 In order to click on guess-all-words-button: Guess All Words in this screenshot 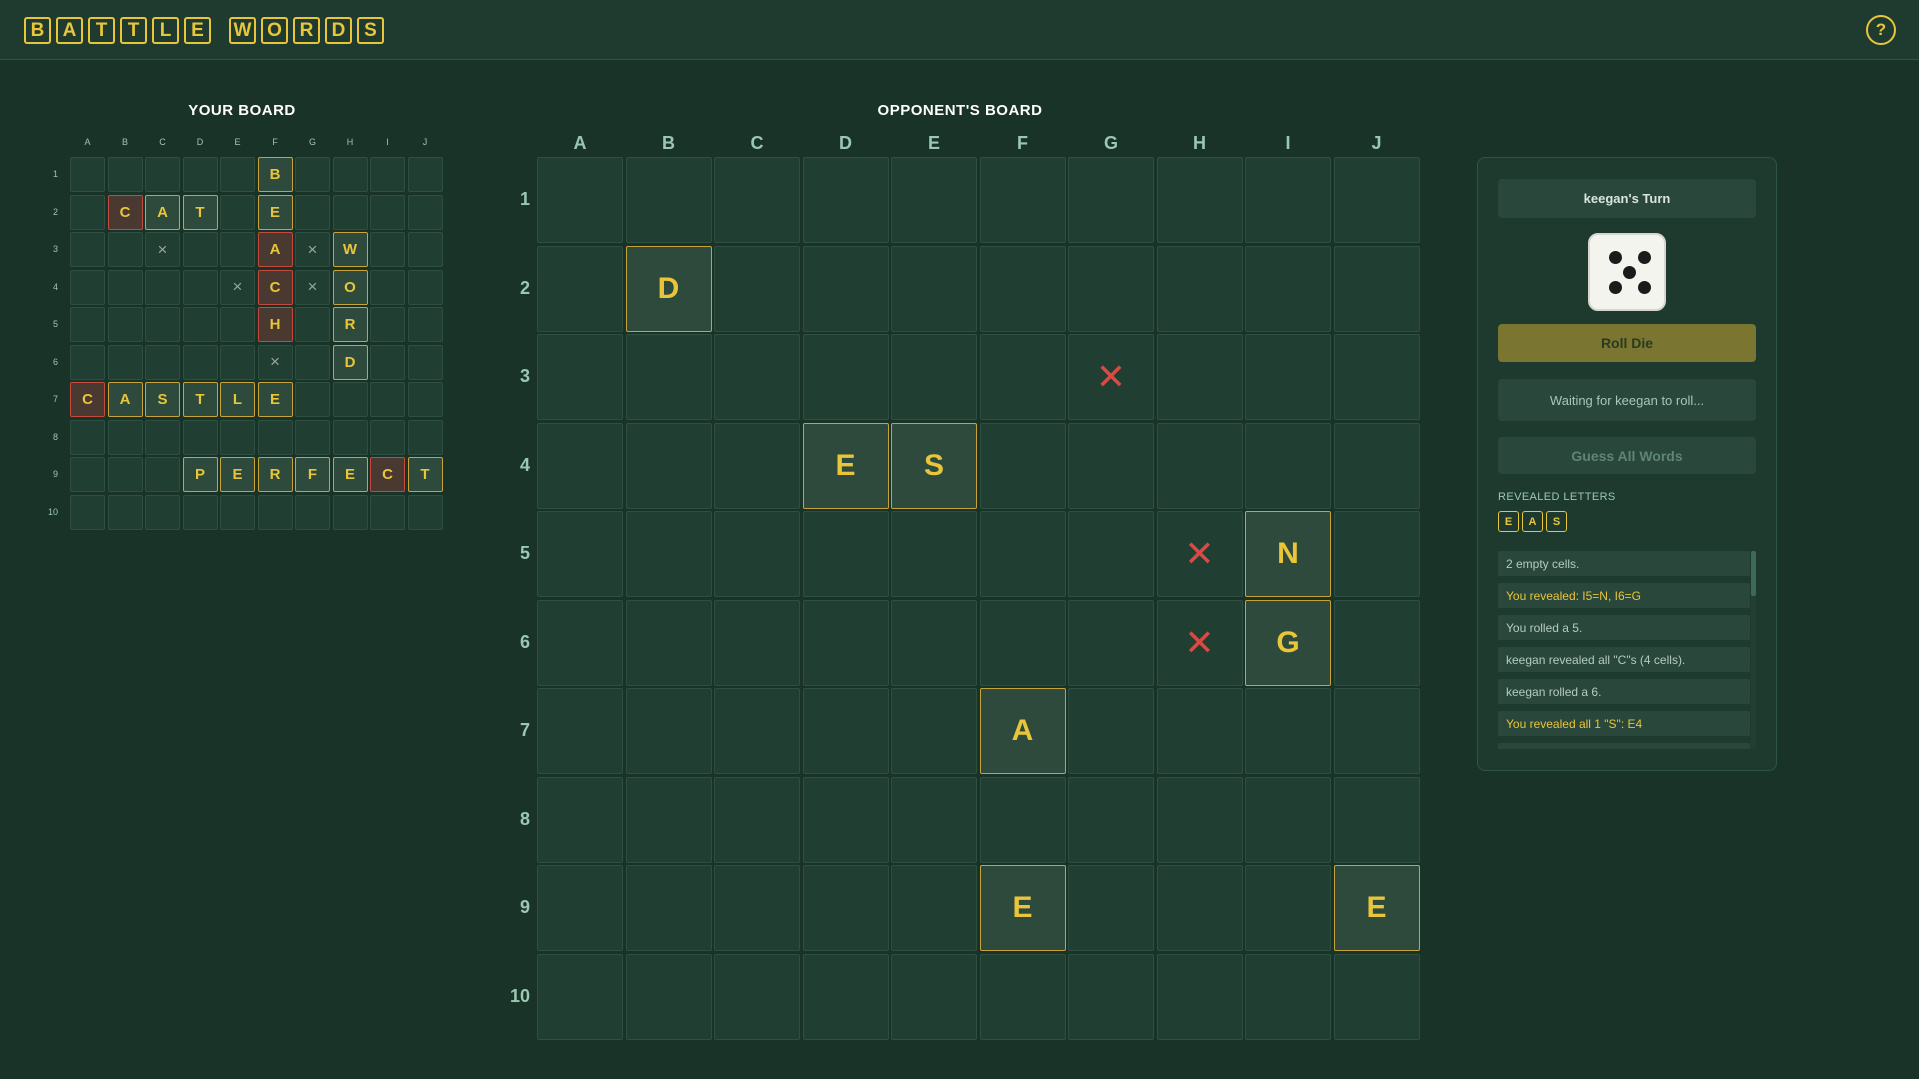, I will do `click(1627, 455)`.